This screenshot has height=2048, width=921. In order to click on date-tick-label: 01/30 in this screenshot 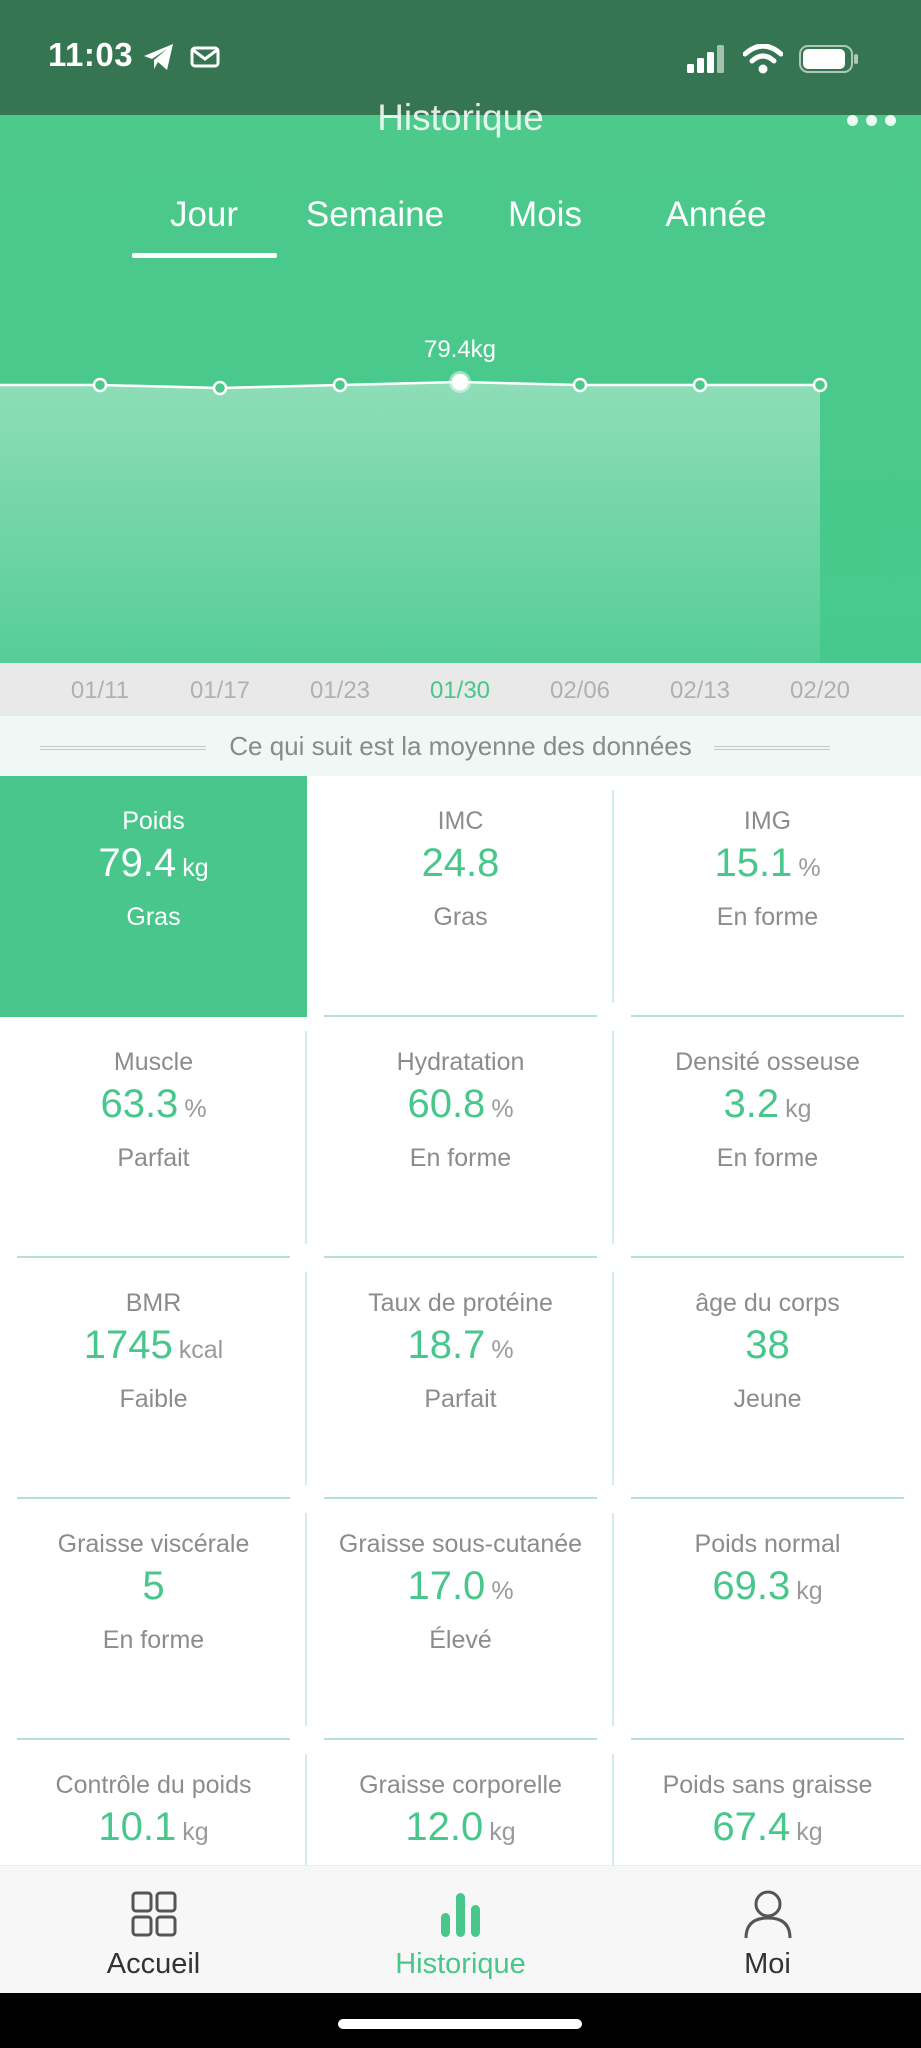, I will do `click(460, 691)`.